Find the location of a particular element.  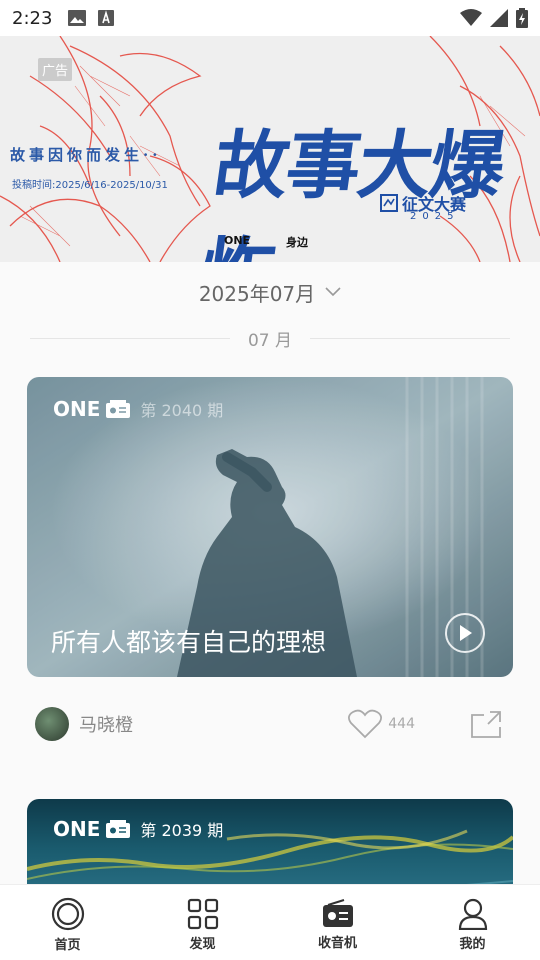

wifi-icon is located at coordinates (471, 17).